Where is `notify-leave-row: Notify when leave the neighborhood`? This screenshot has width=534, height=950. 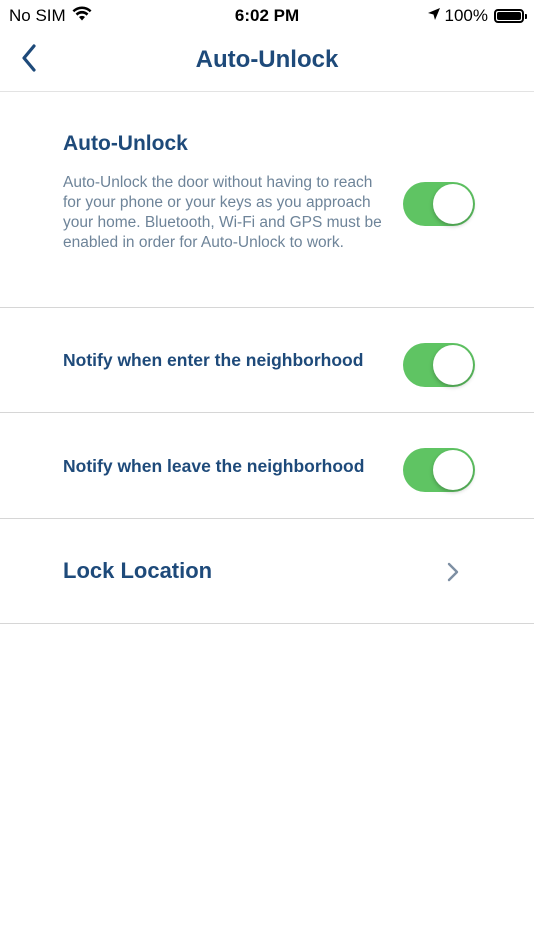 notify-leave-row: Notify when leave the neighborhood is located at coordinates (267, 466).